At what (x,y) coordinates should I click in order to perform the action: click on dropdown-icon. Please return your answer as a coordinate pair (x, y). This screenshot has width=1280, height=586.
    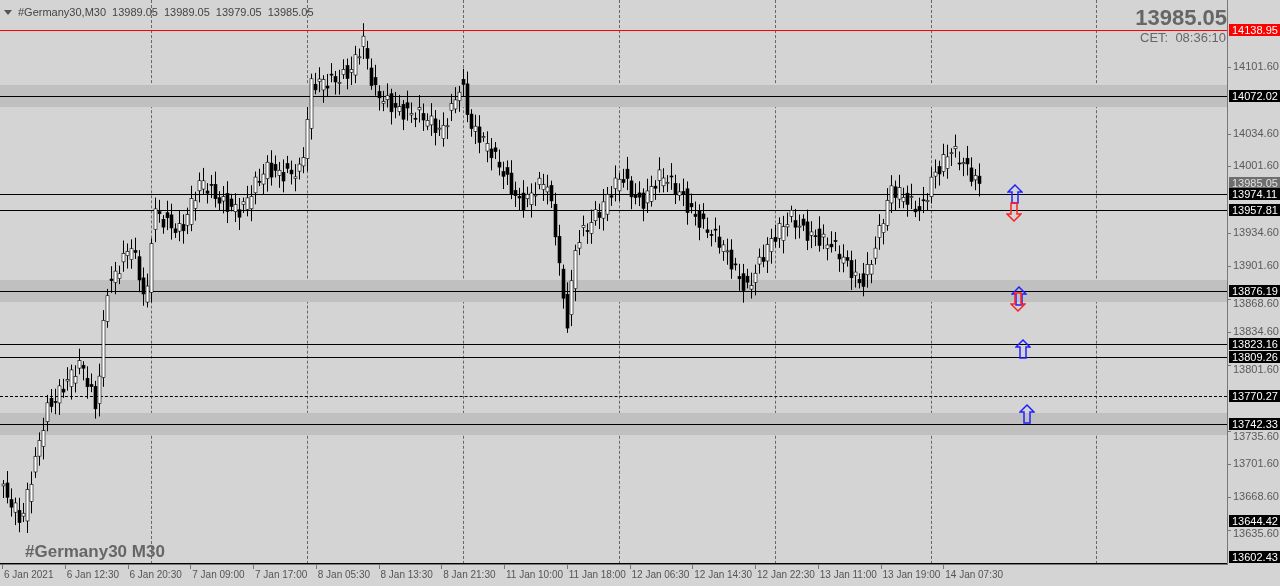
    Looking at the image, I should click on (8, 12).